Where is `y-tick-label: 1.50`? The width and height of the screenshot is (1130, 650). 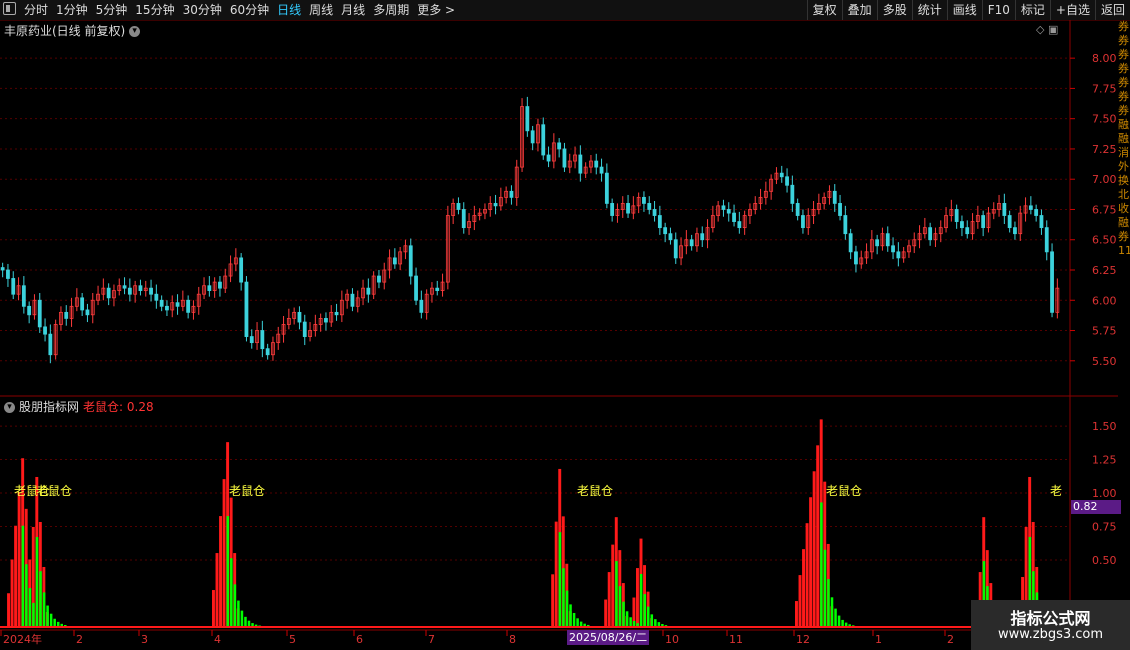
y-tick-label: 1.50 is located at coordinates (1104, 426).